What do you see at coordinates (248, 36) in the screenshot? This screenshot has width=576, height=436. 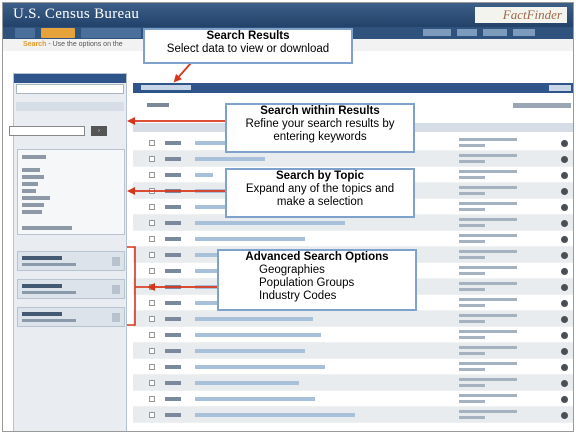 I see `callout-search-results-title: Search Results` at bounding box center [248, 36].